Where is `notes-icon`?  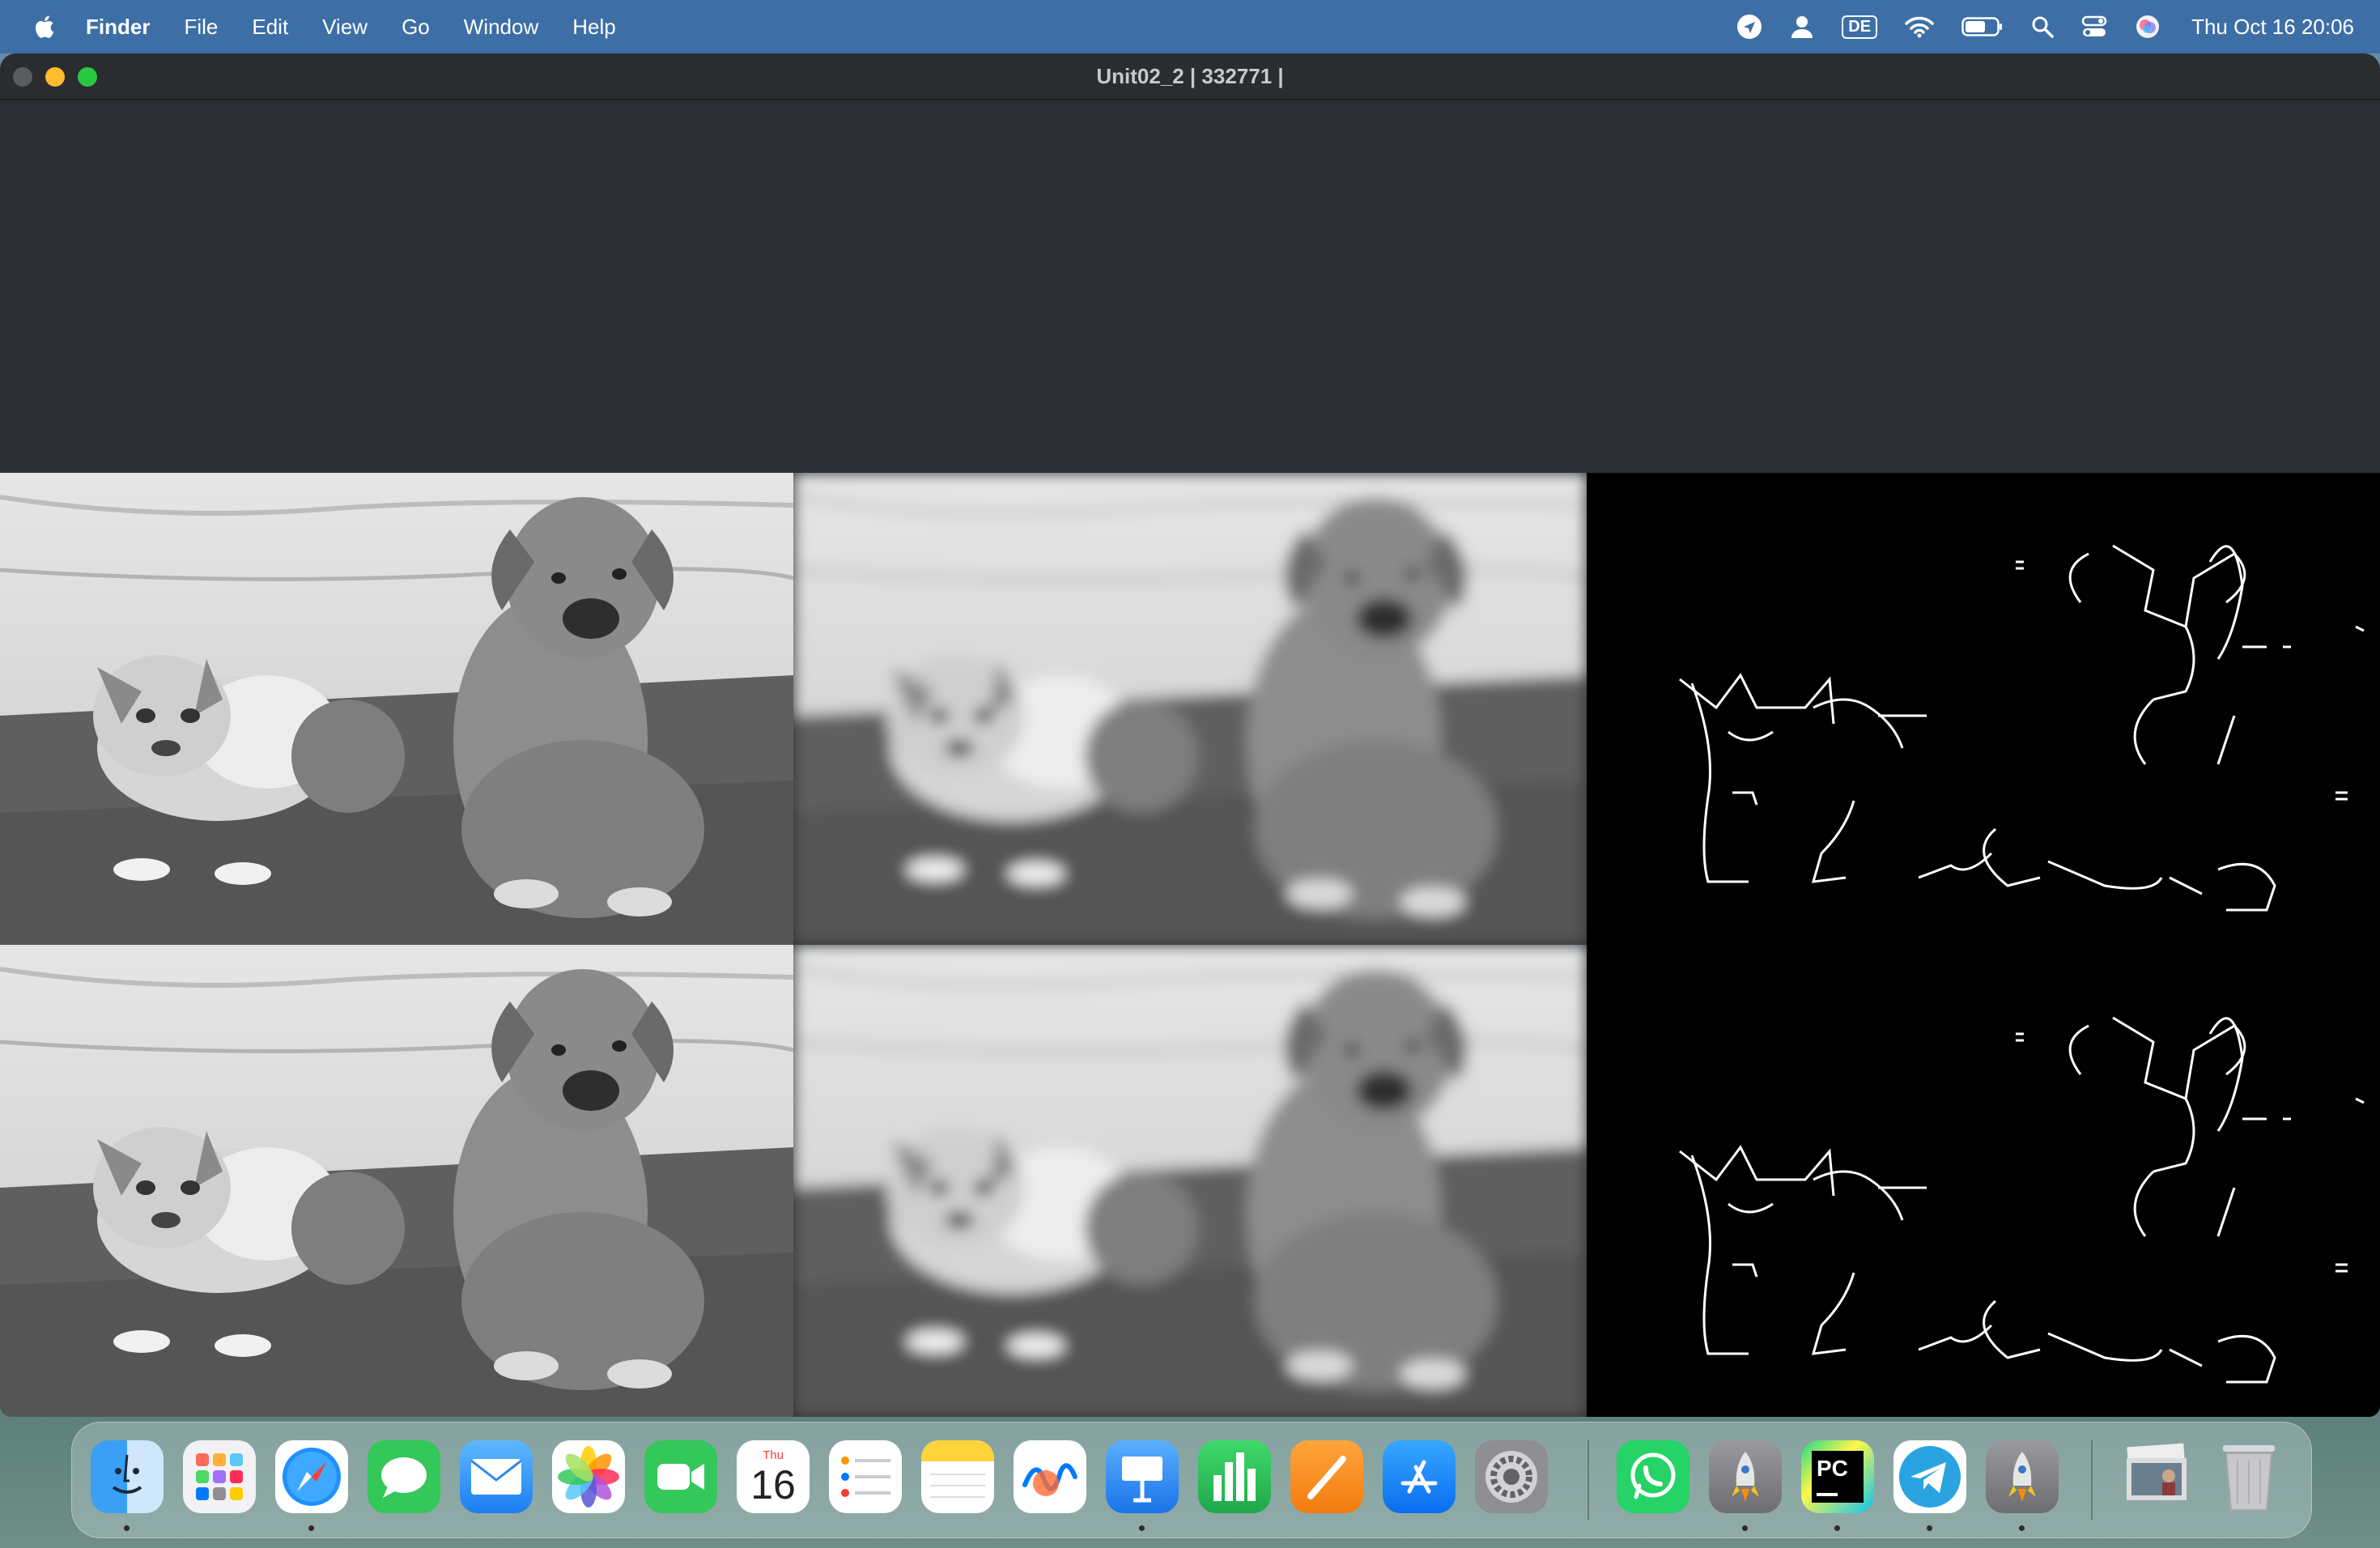 notes-icon is located at coordinates (957, 1476).